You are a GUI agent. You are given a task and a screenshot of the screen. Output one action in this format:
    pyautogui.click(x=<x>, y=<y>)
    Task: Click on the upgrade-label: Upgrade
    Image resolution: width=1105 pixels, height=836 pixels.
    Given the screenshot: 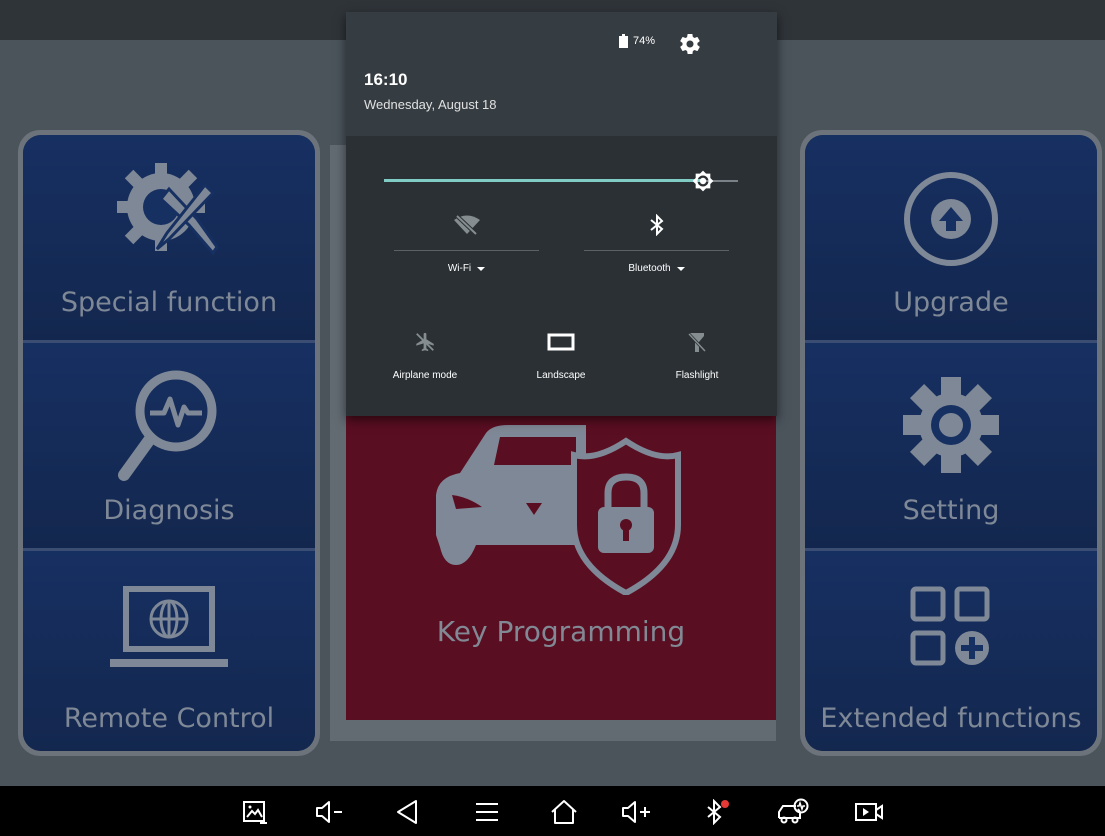 What is the action you would take?
    pyautogui.click(x=951, y=302)
    